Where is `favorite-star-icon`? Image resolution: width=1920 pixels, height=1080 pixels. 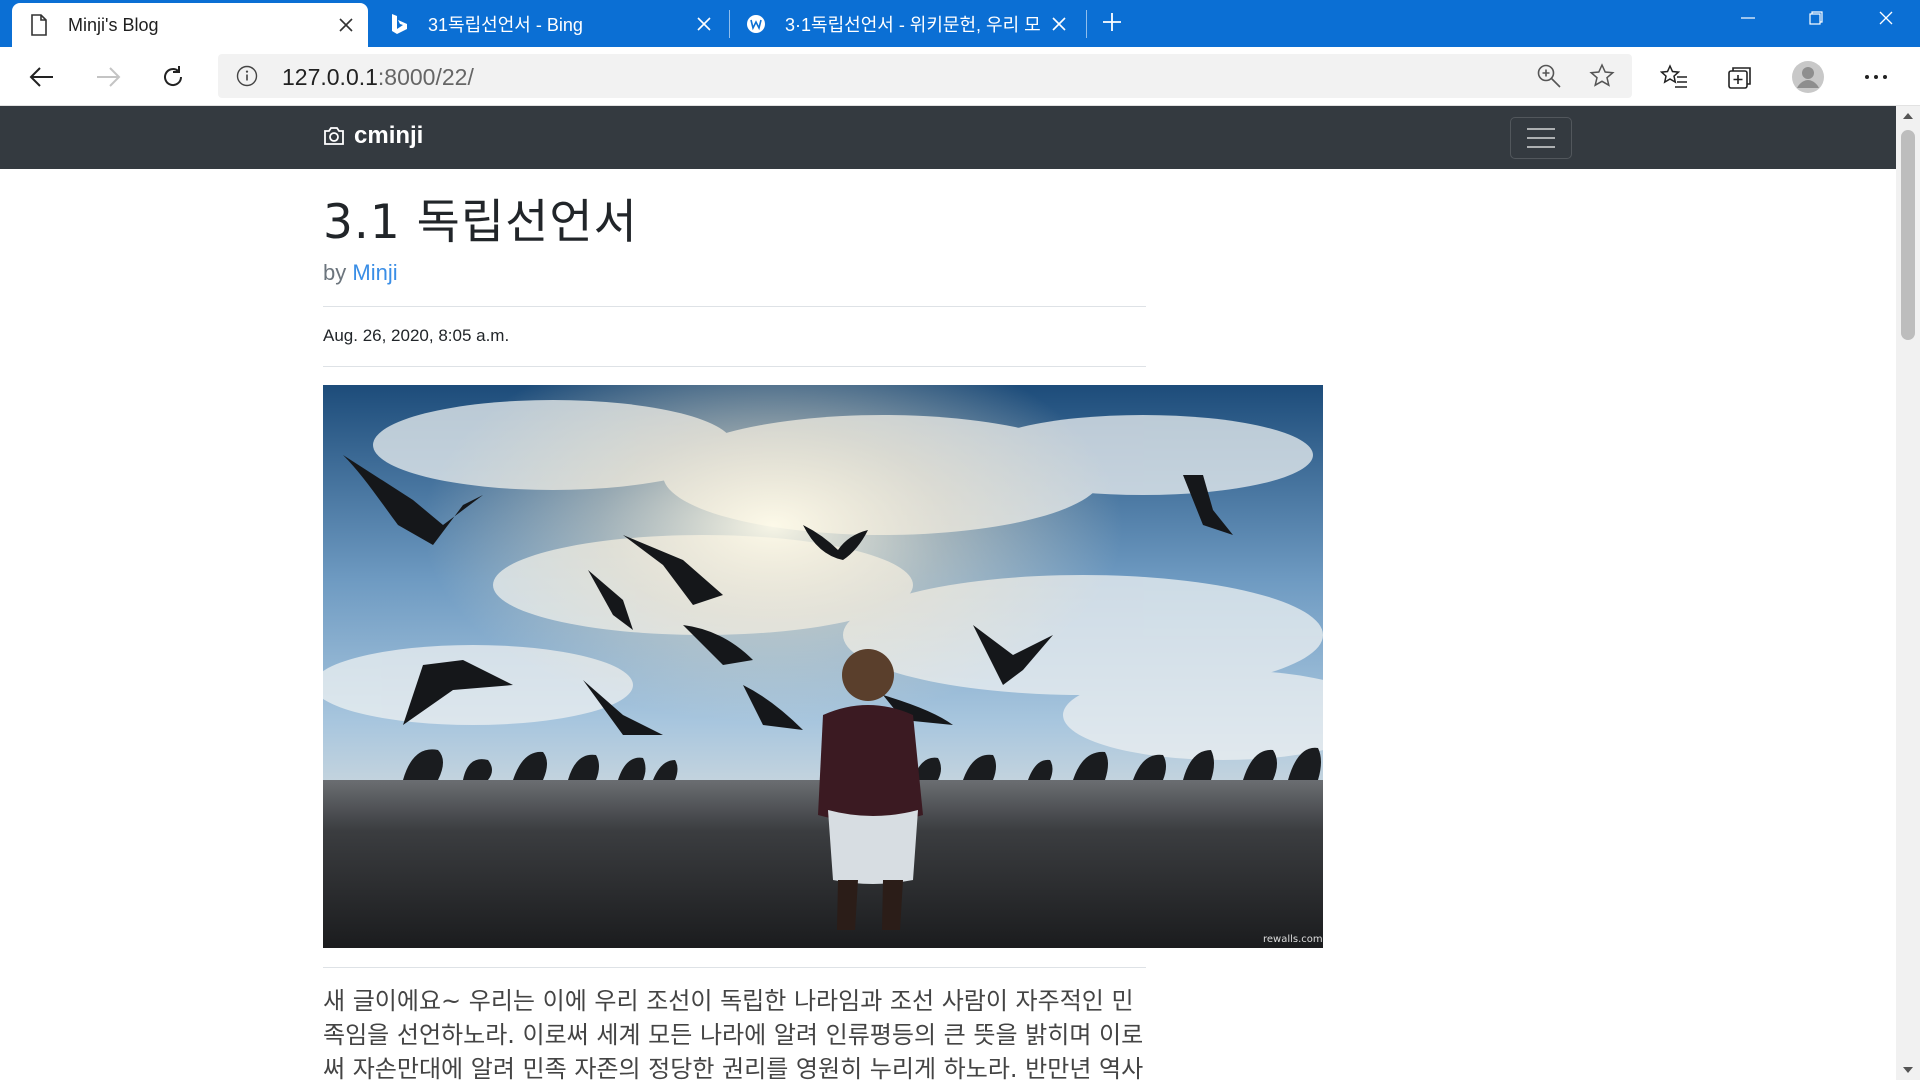
favorite-star-icon is located at coordinates (1602, 76).